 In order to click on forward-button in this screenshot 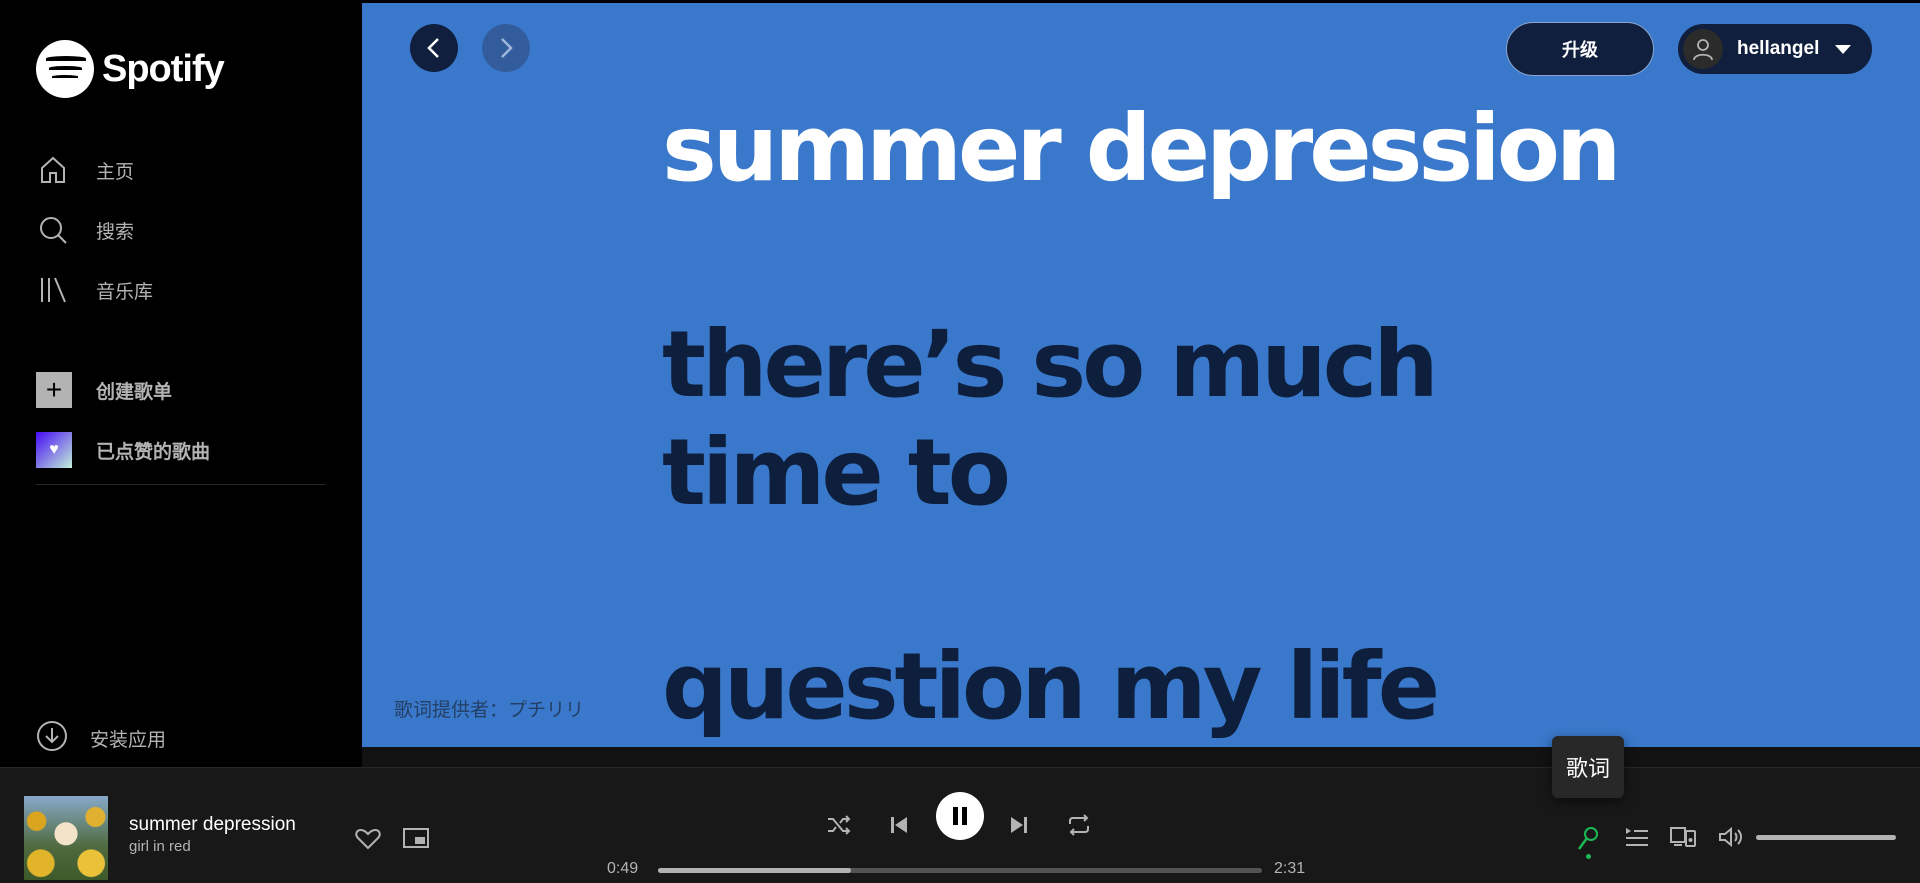, I will do `click(506, 48)`.